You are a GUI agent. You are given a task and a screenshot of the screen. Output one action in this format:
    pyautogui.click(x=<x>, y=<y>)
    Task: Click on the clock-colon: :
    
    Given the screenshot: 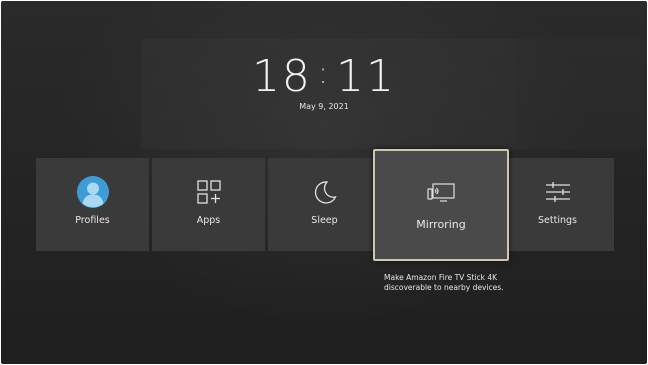 What is the action you would take?
    pyautogui.click(x=324, y=73)
    